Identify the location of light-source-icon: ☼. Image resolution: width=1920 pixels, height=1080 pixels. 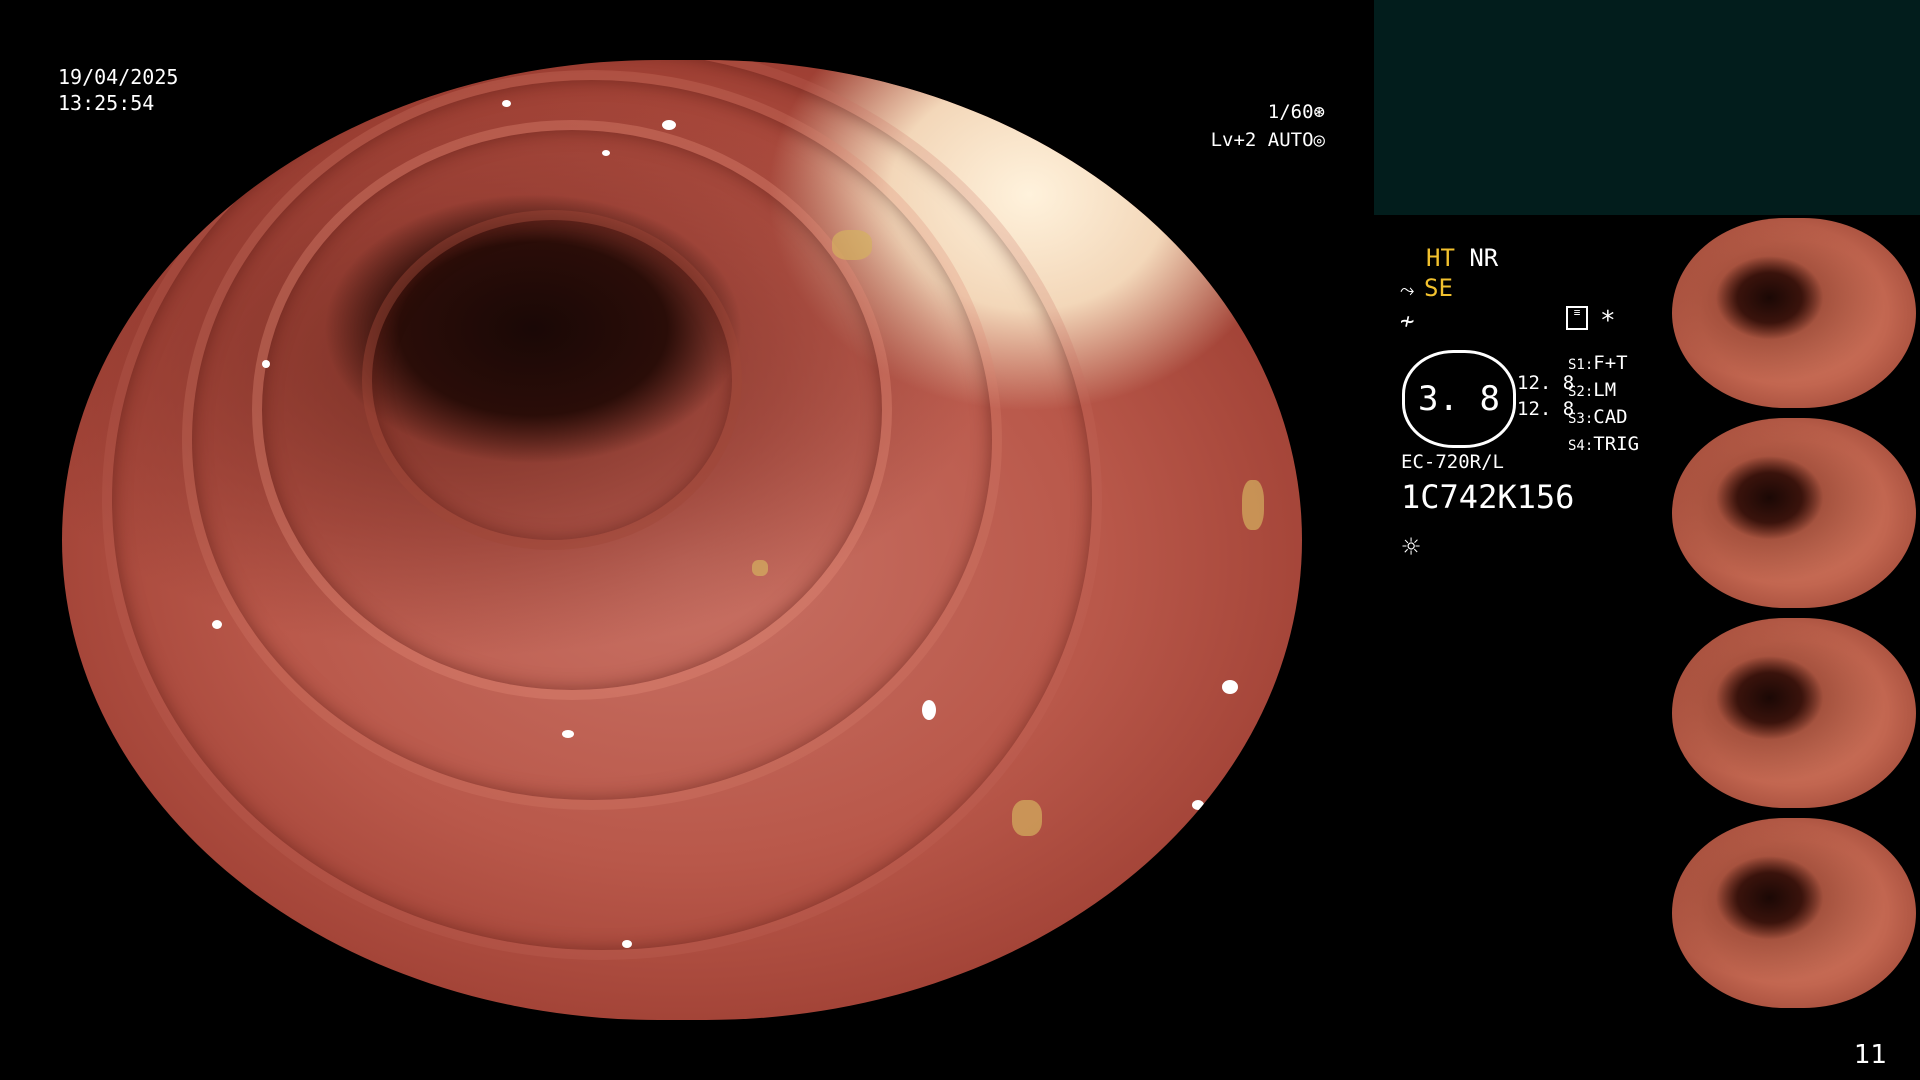
(1411, 547).